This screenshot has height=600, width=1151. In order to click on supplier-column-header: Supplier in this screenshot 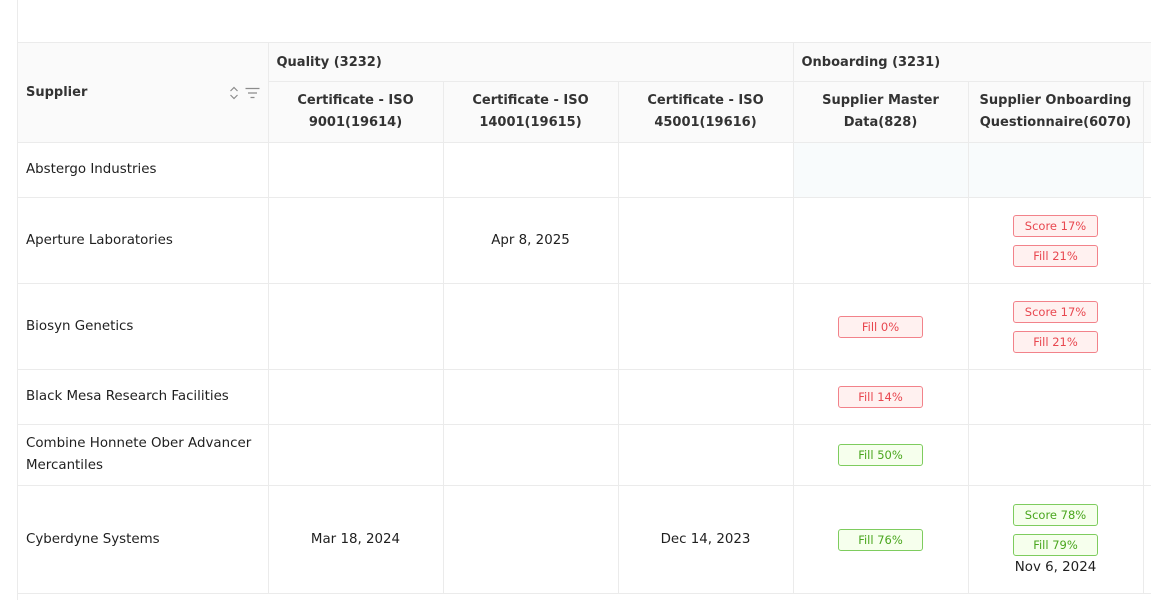, I will do `click(143, 92)`.